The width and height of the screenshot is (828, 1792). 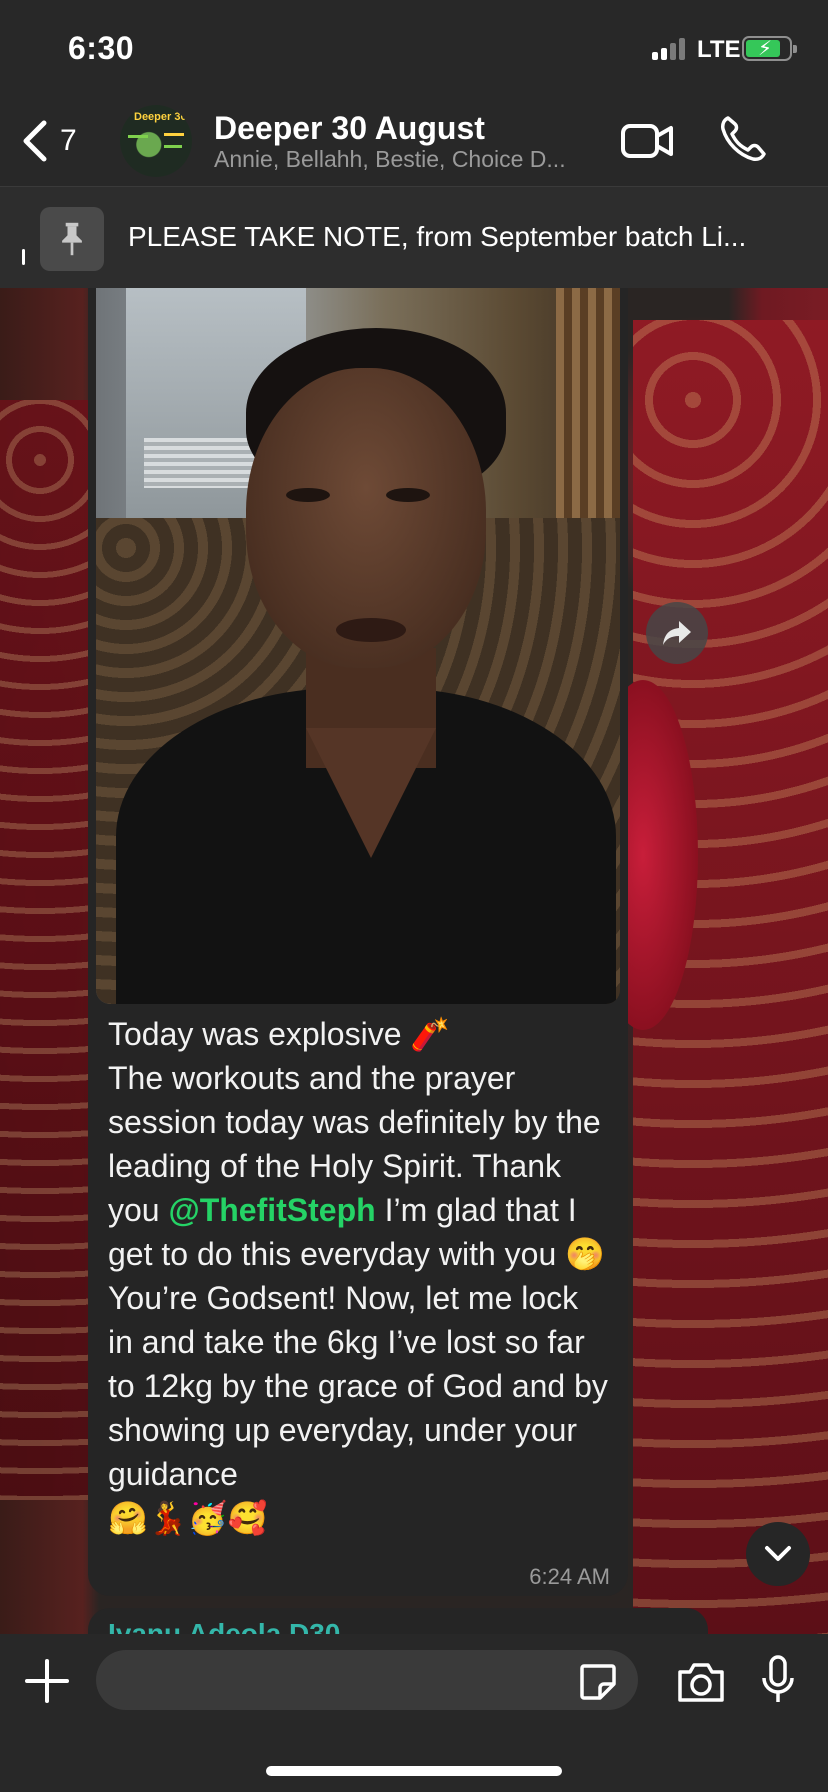 I want to click on scroll-to-bottom-button, so click(x=778, y=1554).